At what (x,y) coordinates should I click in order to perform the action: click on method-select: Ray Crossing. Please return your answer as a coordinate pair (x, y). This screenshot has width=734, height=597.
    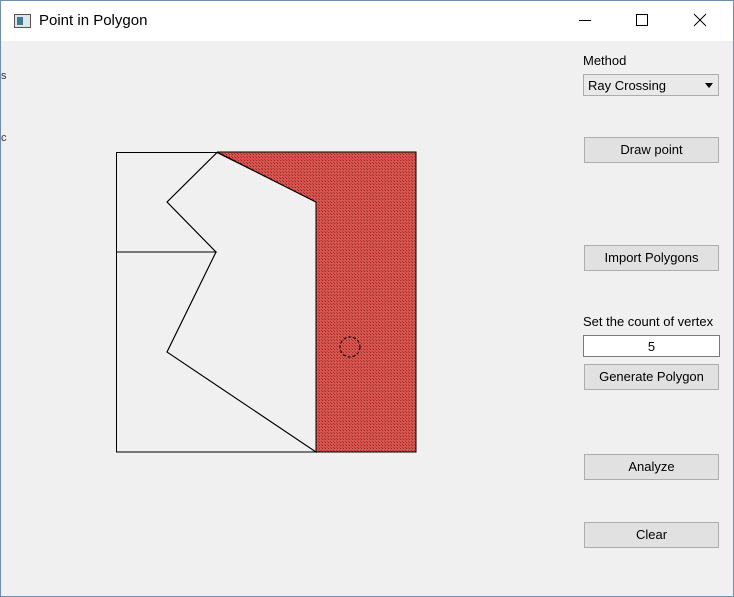
    Looking at the image, I should click on (651, 85).